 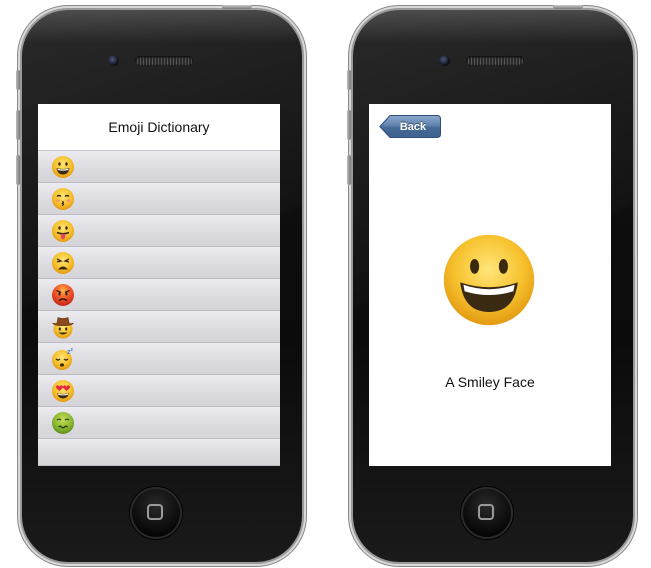 What do you see at coordinates (63, 358) in the screenshot?
I see `sleeping-face-icon: z z` at bounding box center [63, 358].